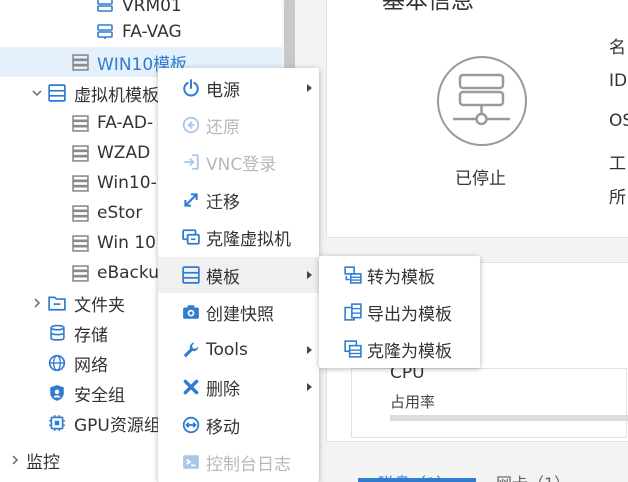  What do you see at coordinates (227, 350) in the screenshot?
I see `menu-item-label: Tools` at bounding box center [227, 350].